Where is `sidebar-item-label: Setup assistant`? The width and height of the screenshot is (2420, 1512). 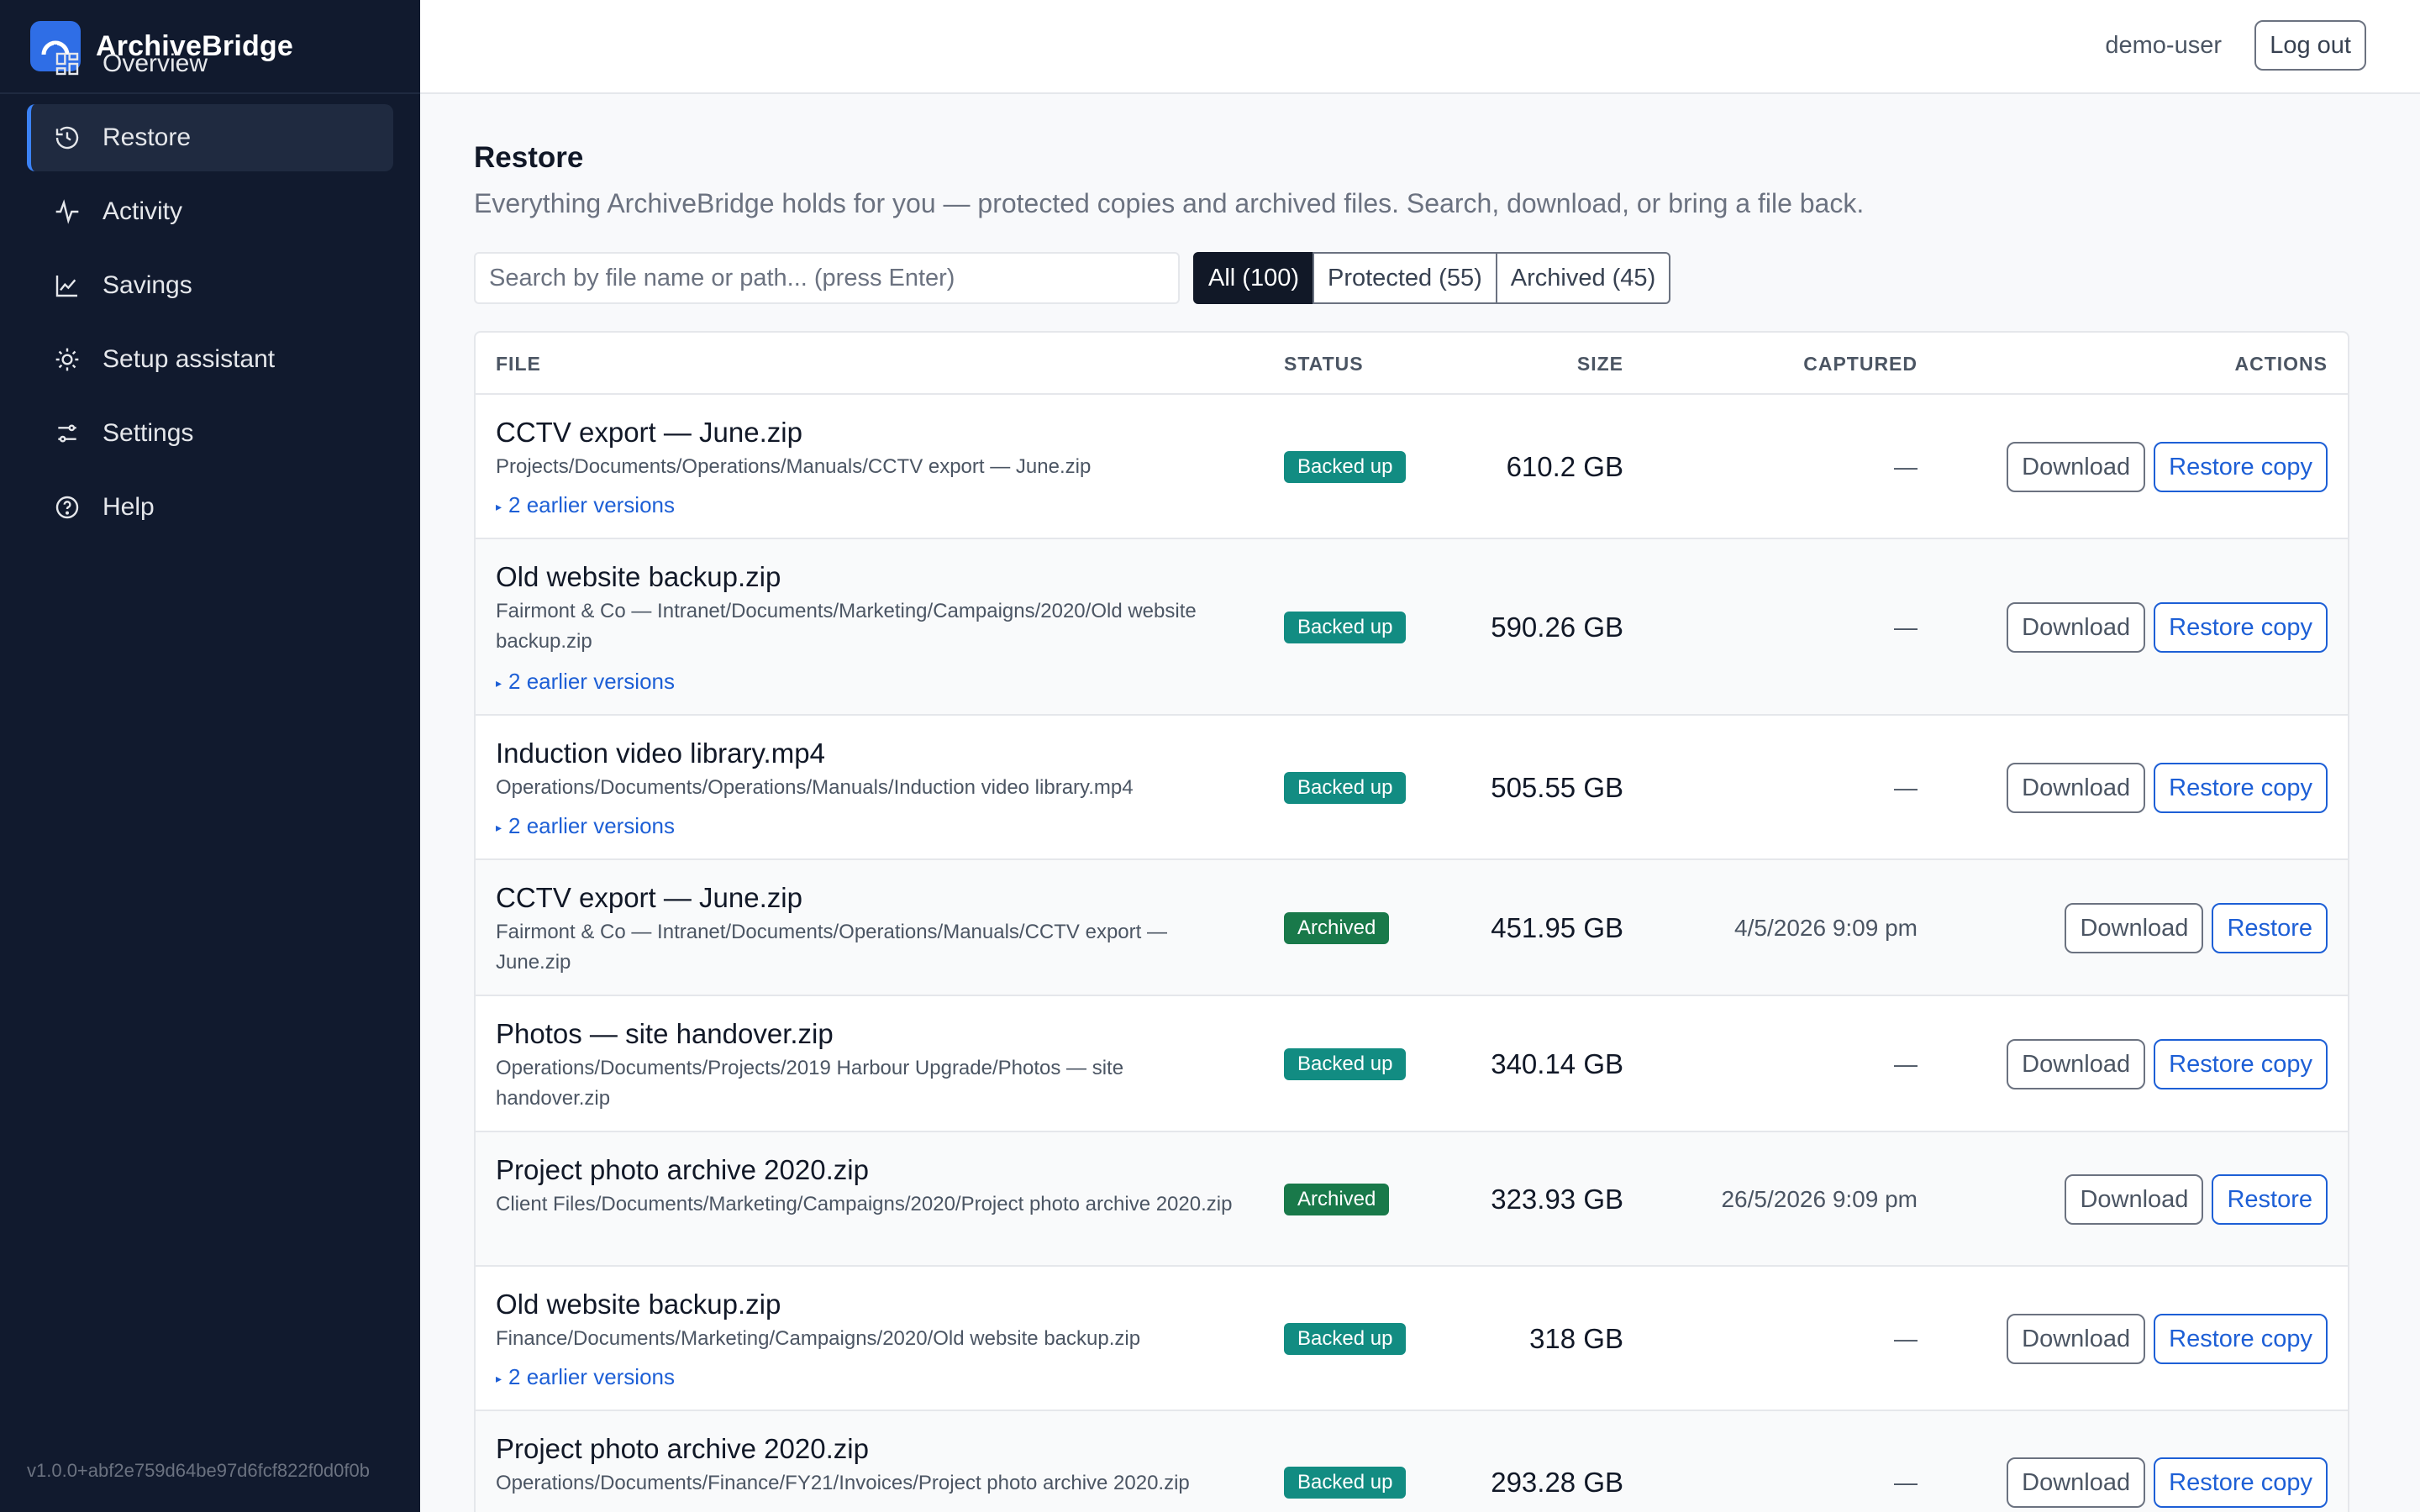
sidebar-item-label: Setup assistant is located at coordinates (189, 359).